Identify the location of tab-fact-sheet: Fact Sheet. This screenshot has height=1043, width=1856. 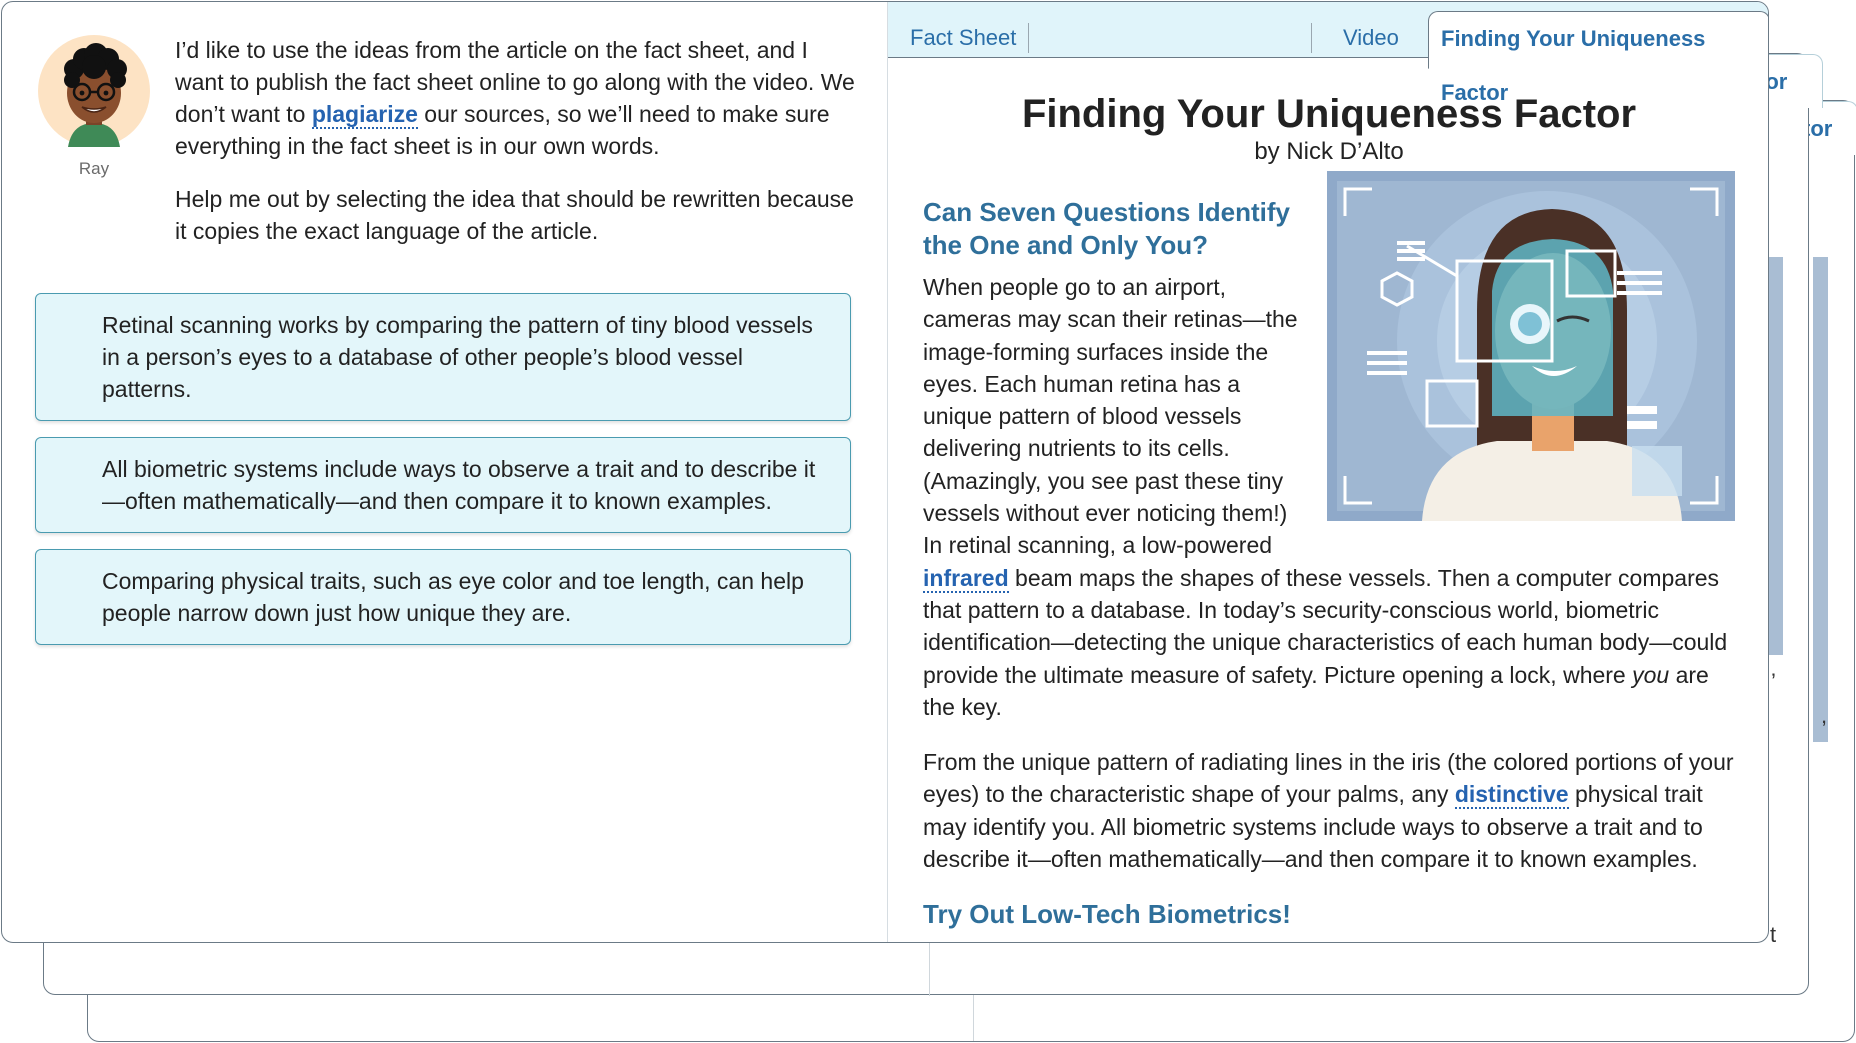
(963, 29).